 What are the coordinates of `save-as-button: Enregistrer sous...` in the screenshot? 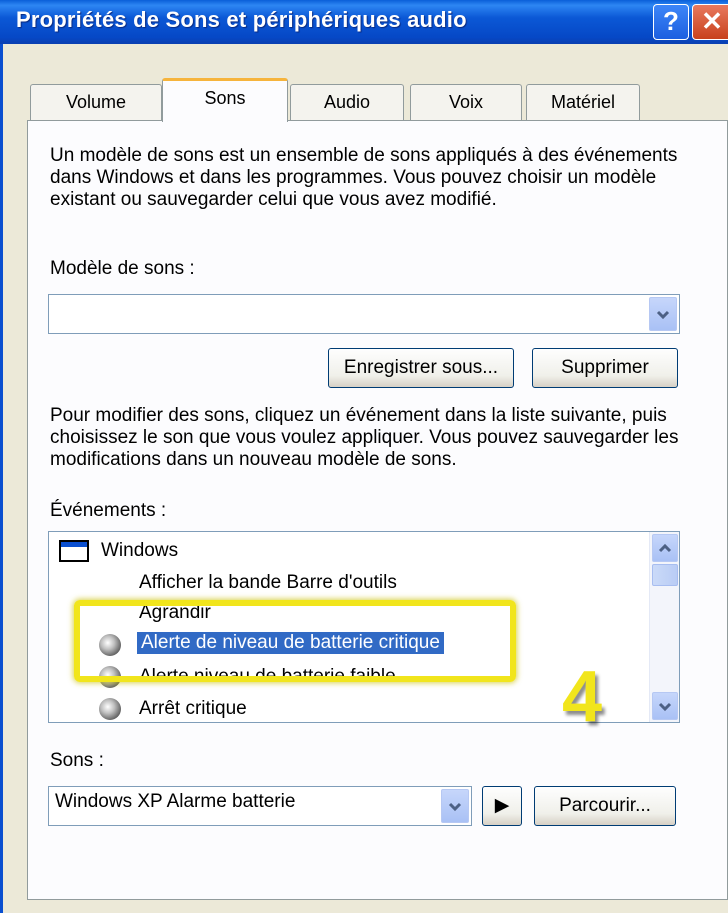 It's located at (421, 368).